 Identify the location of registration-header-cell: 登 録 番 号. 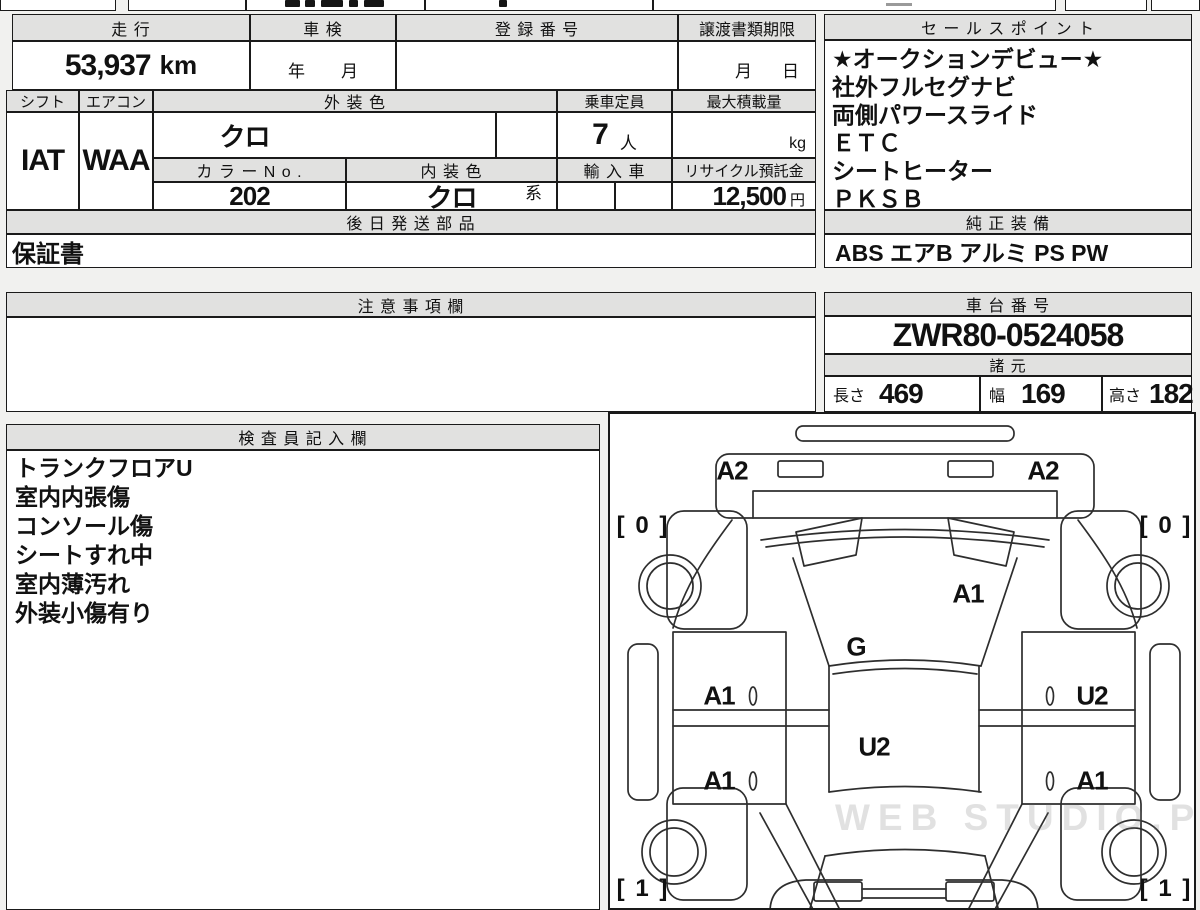
(537, 27).